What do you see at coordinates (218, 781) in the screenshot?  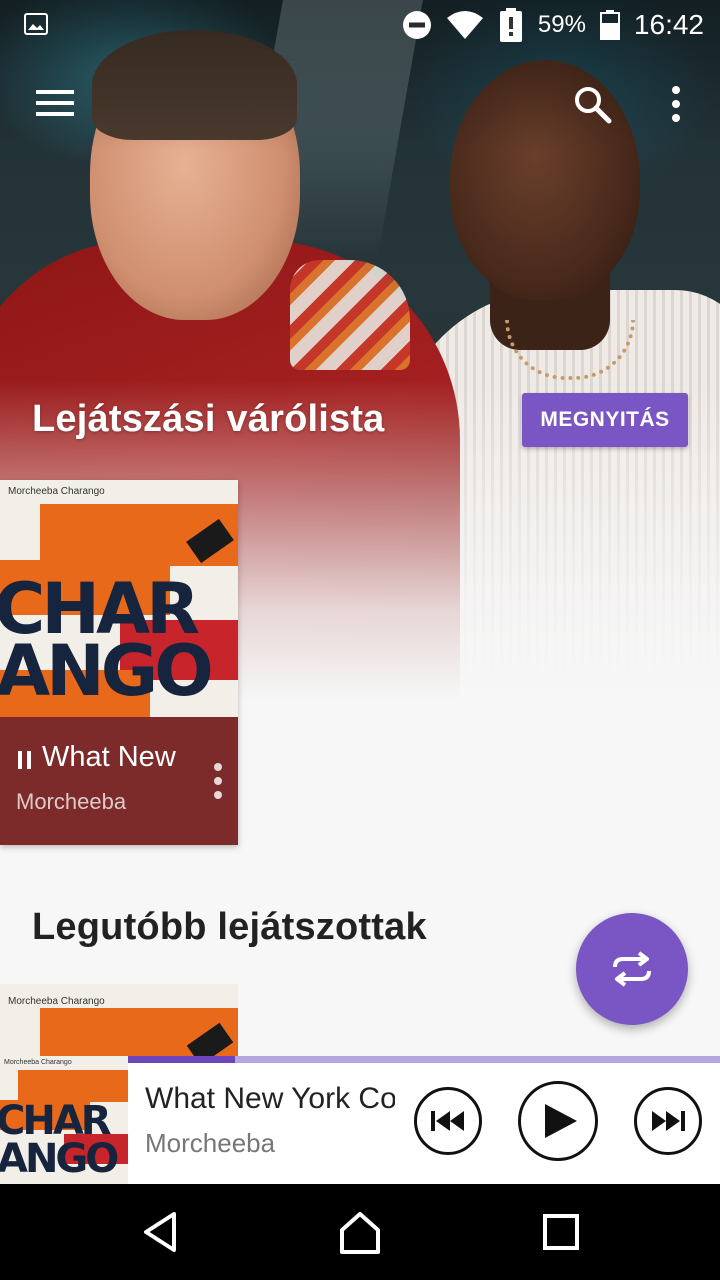 I see `track-more-icon` at bounding box center [218, 781].